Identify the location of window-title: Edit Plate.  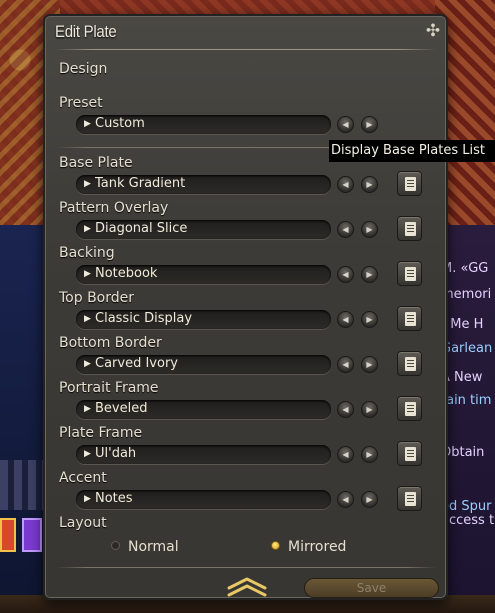
(86, 31).